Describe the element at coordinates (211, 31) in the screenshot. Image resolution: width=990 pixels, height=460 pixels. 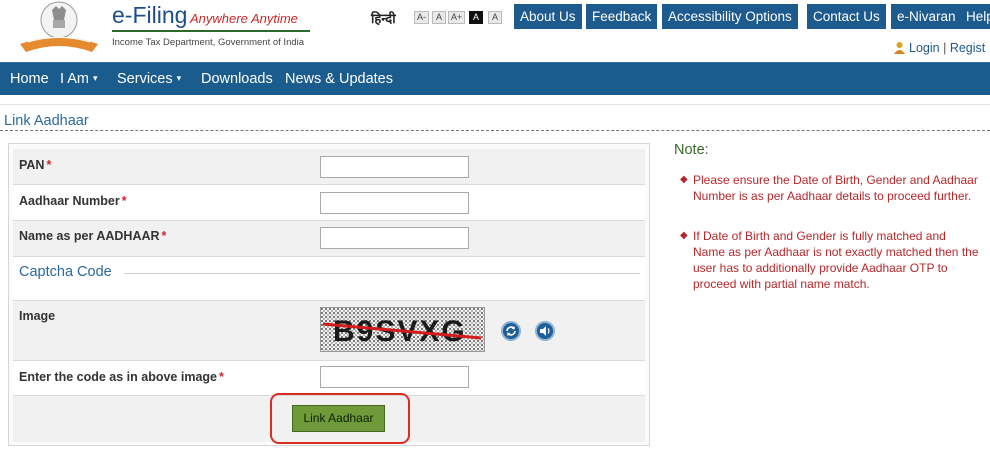
I see `brand-divider` at that location.